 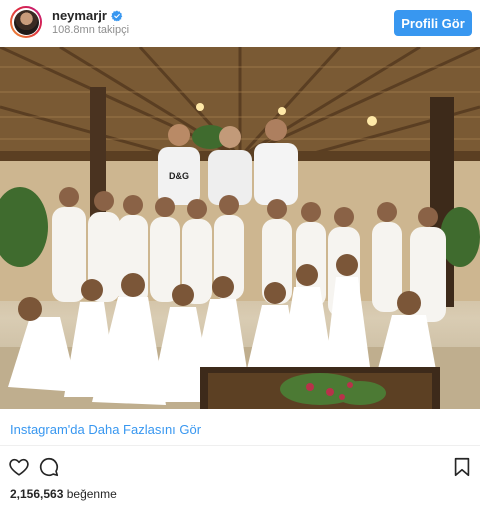 I want to click on follower-count: 108.8mn takipçi, so click(x=91, y=30).